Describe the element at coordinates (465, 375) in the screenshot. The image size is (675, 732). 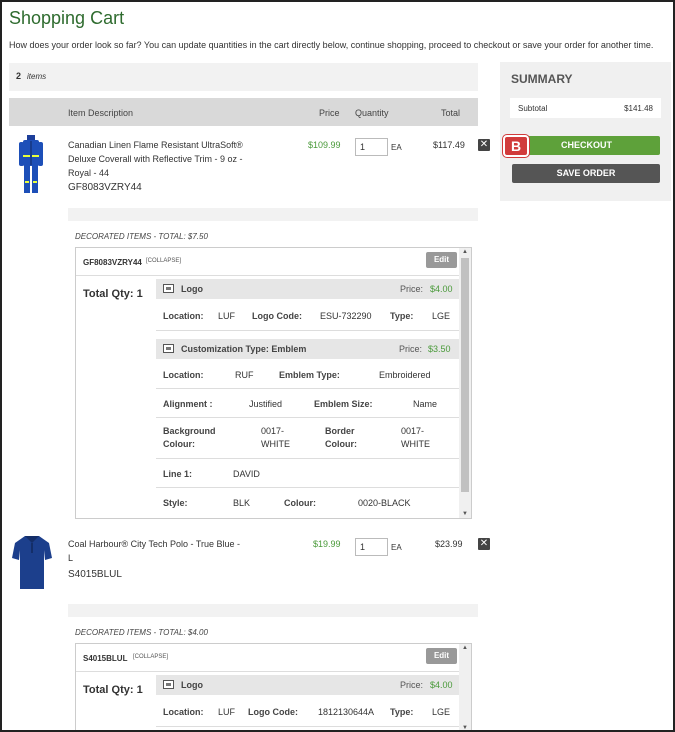
I see `scroll-thumb` at that location.